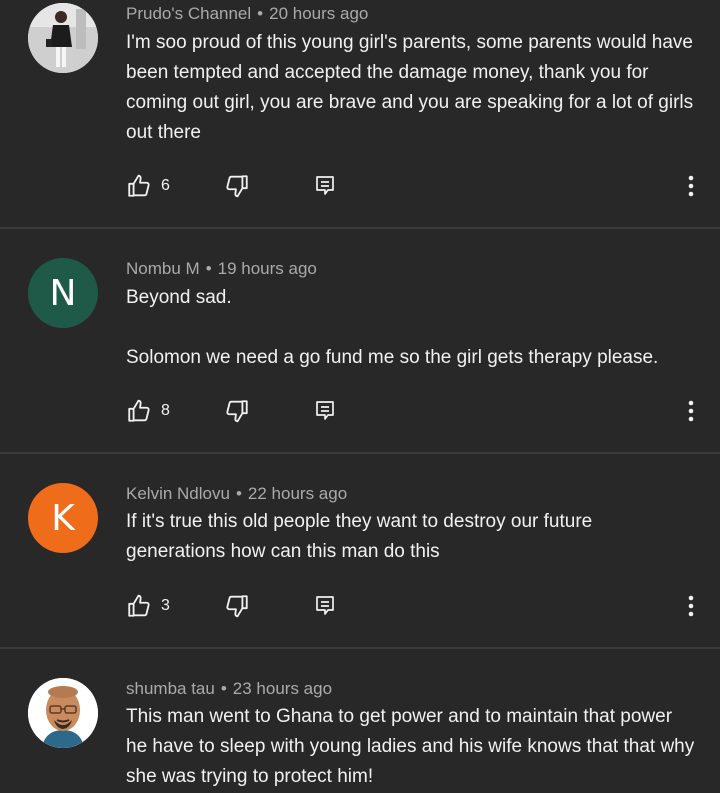  What do you see at coordinates (178, 493) in the screenshot?
I see `author-name: Kelvin Ndlovu` at bounding box center [178, 493].